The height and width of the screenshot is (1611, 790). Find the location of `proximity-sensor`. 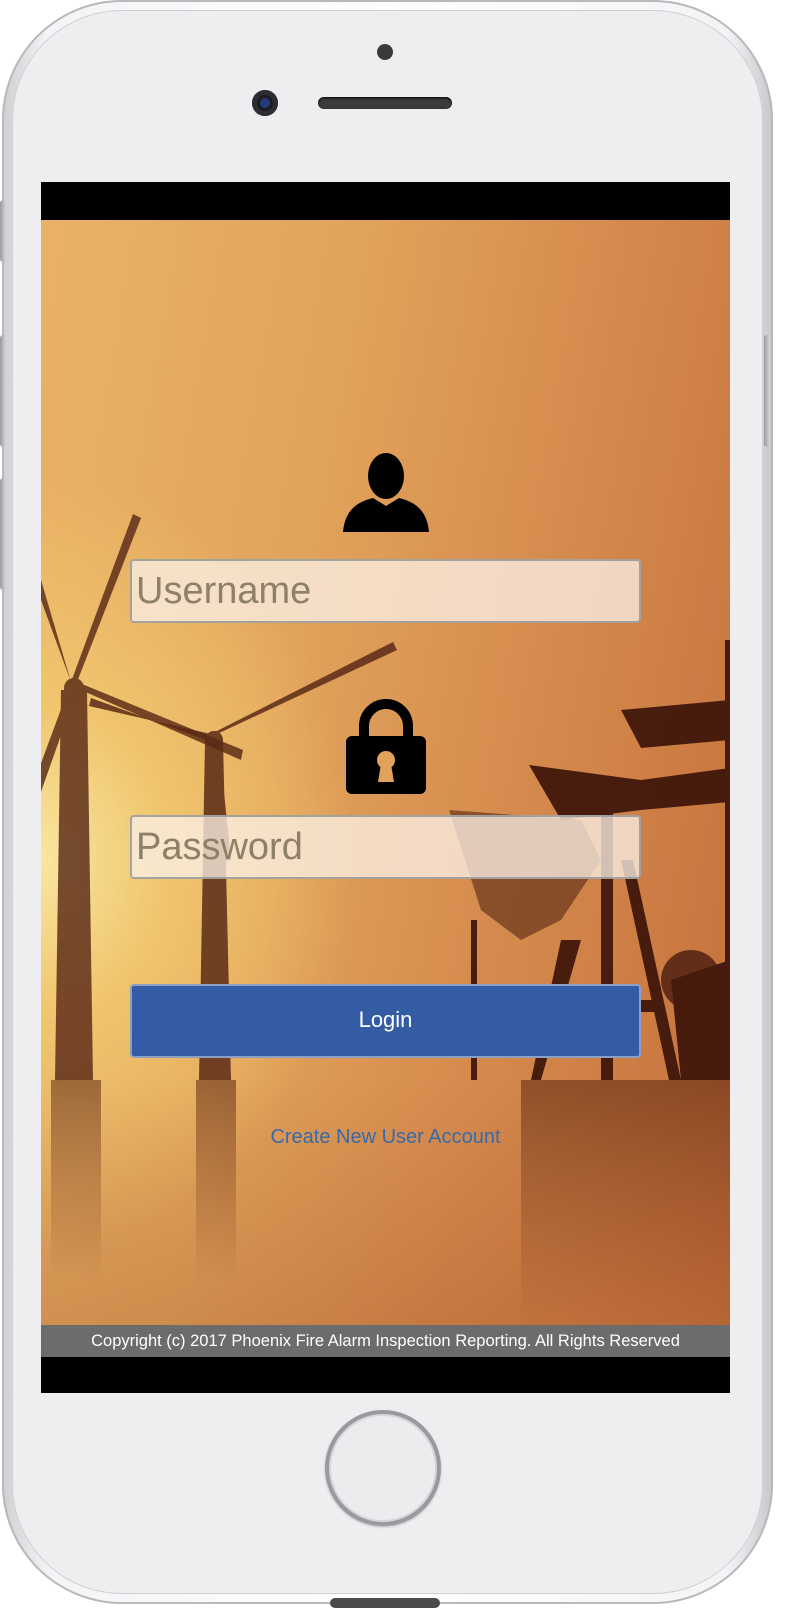

proximity-sensor is located at coordinates (385, 52).